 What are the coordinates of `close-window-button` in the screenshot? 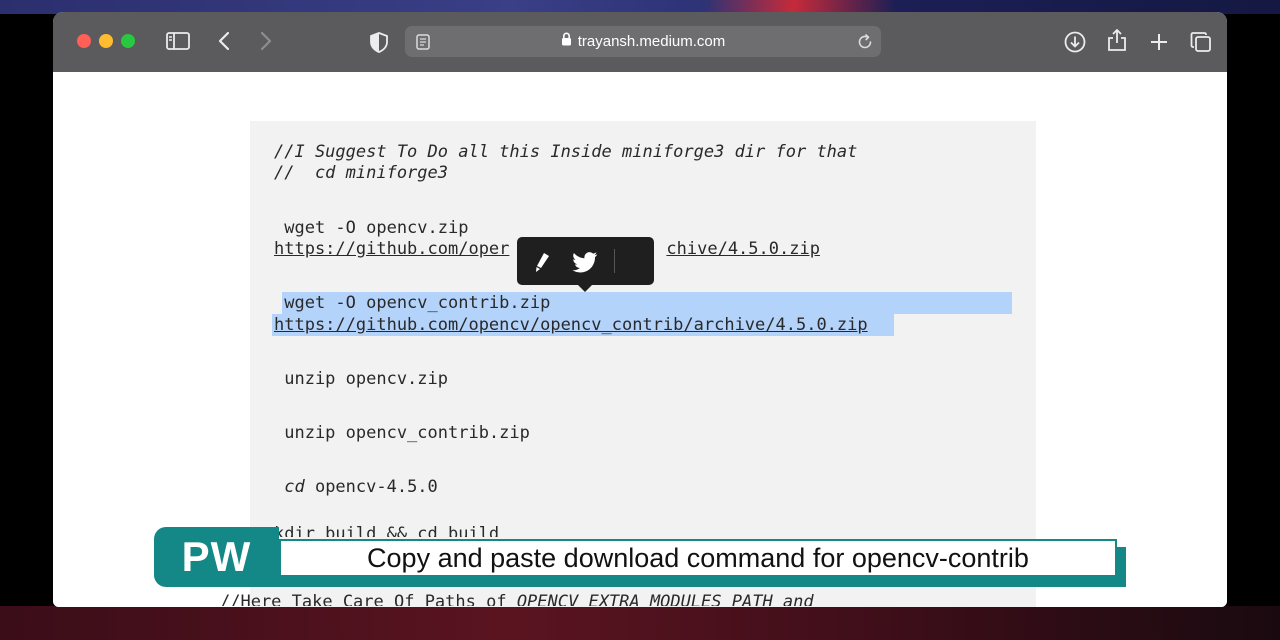 It's located at (84, 41).